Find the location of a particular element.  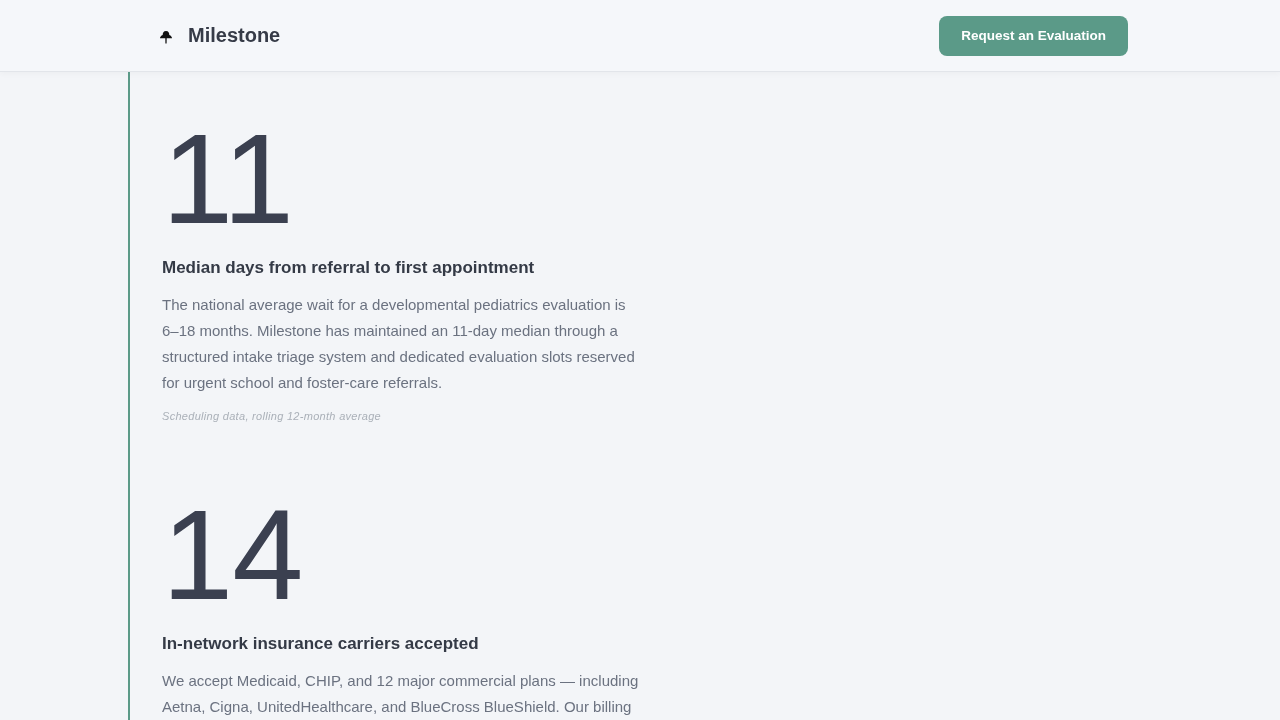

stat-title: In-network insurance carriers accepted is located at coordinates (321, 644).